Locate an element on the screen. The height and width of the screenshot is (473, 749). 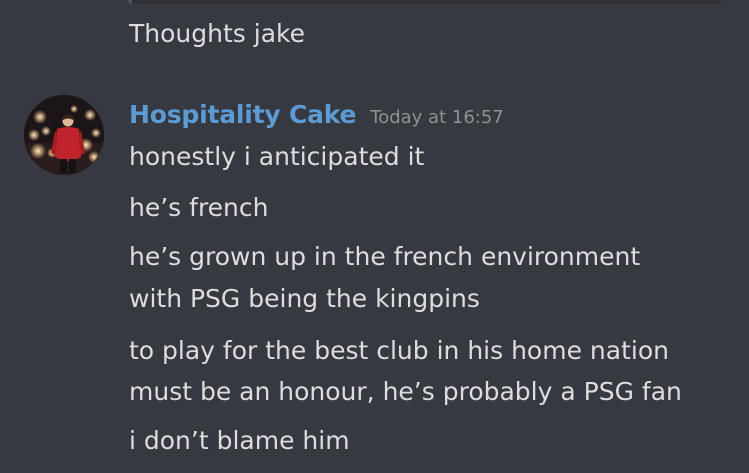
message-text: with PSG being the kingpins is located at coordinates (304, 299).